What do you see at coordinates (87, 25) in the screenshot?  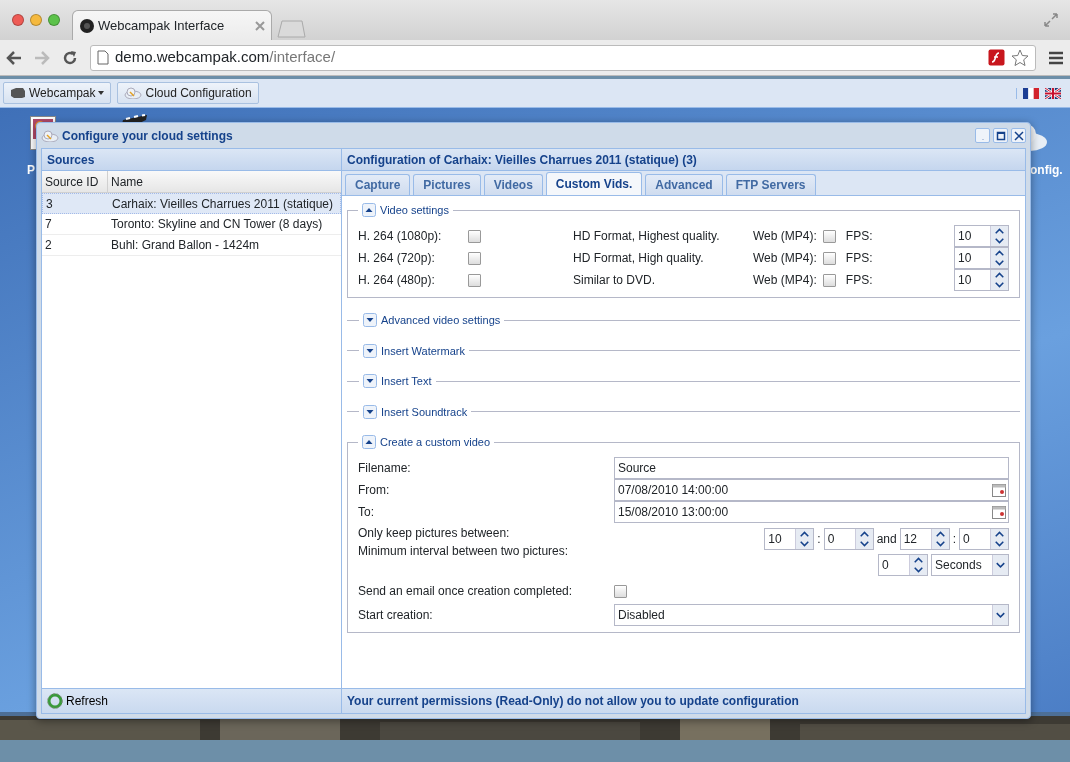 I see `globe-icon` at bounding box center [87, 25].